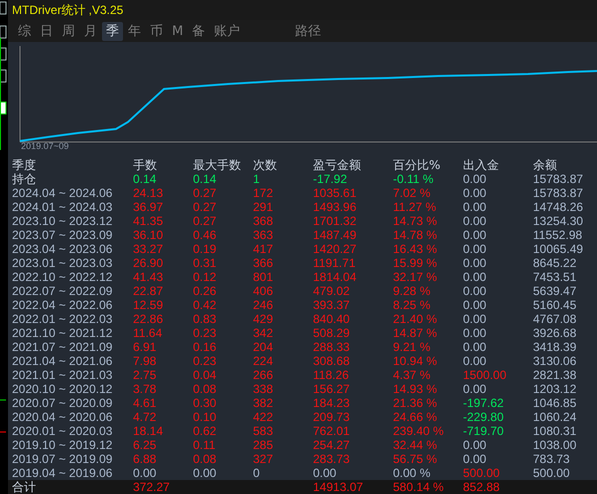 The height and width of the screenshot is (494, 597). Describe the element at coordinates (338, 487) in the screenshot. I see `table-cell-text: 14913.07` at that location.